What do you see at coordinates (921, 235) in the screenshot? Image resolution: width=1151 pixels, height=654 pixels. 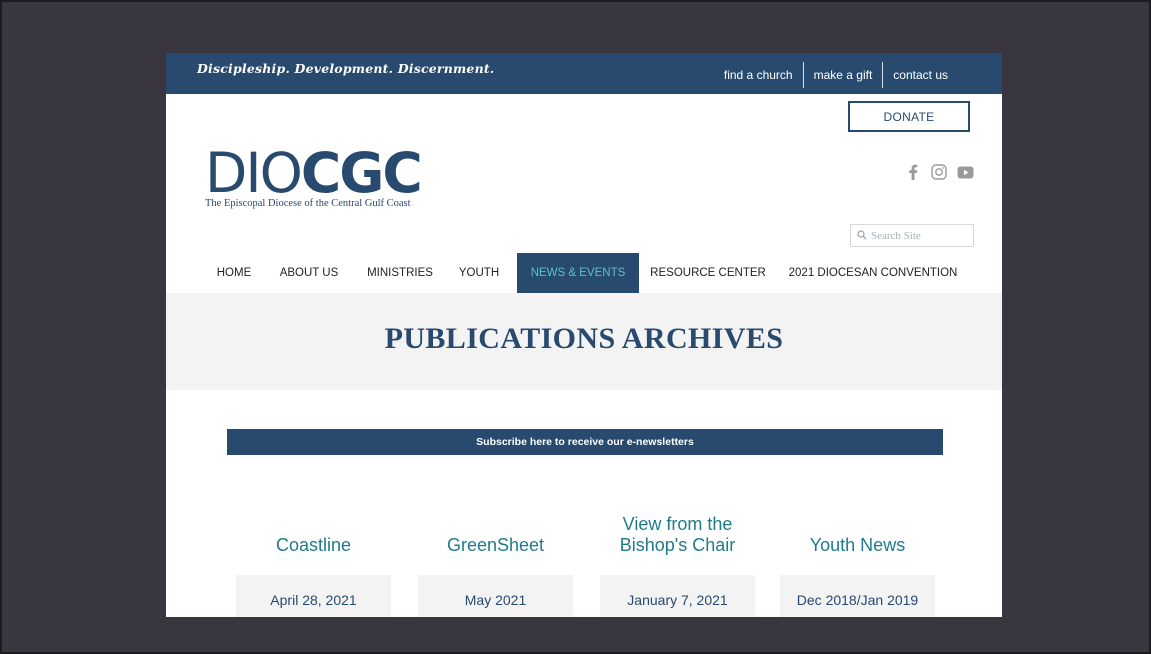 I see `search-input` at bounding box center [921, 235].